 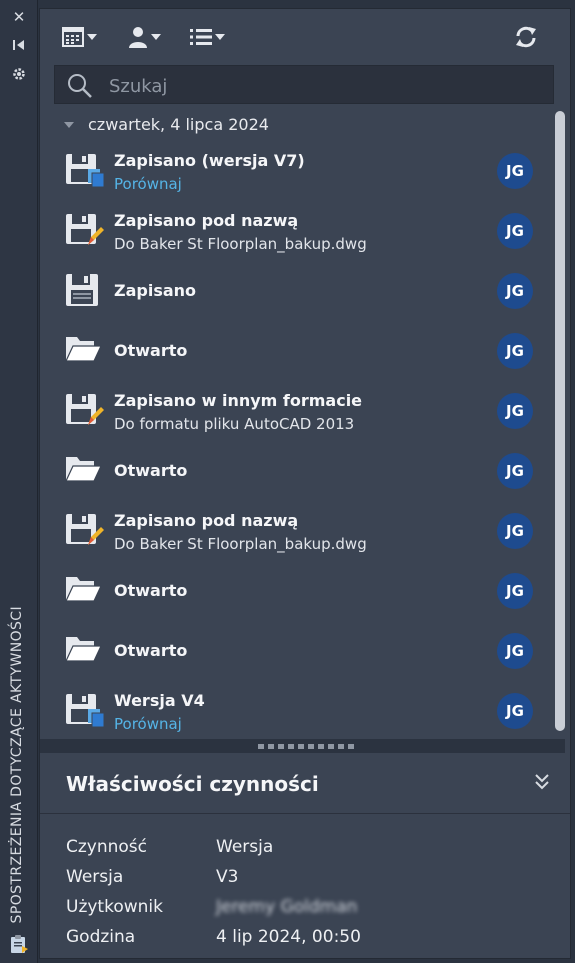 What do you see at coordinates (84, 291) in the screenshot?
I see `save-icon` at bounding box center [84, 291].